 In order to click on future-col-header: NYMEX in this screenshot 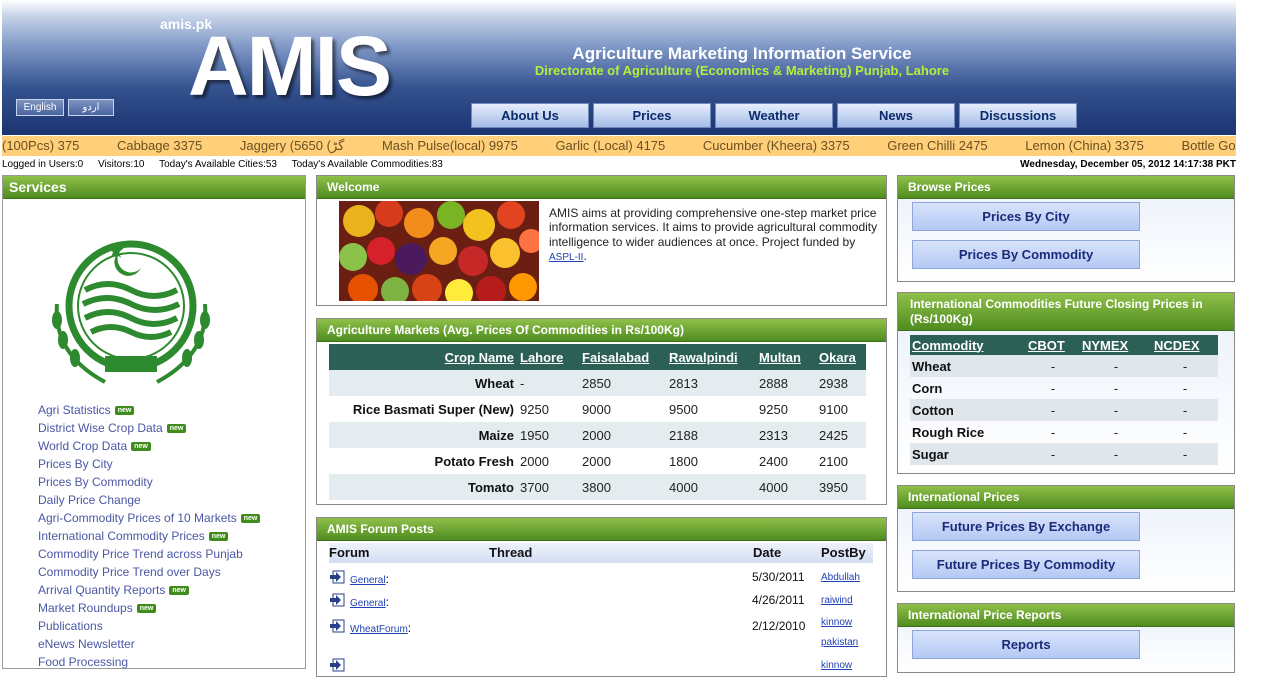, I will do `click(1116, 345)`.